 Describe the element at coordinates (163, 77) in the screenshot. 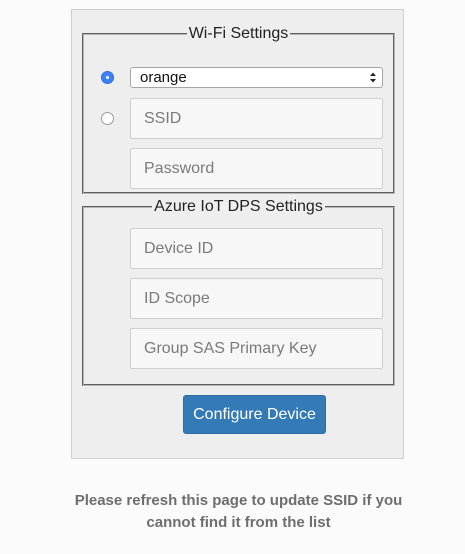

I see `ssid-select-value: orange` at that location.